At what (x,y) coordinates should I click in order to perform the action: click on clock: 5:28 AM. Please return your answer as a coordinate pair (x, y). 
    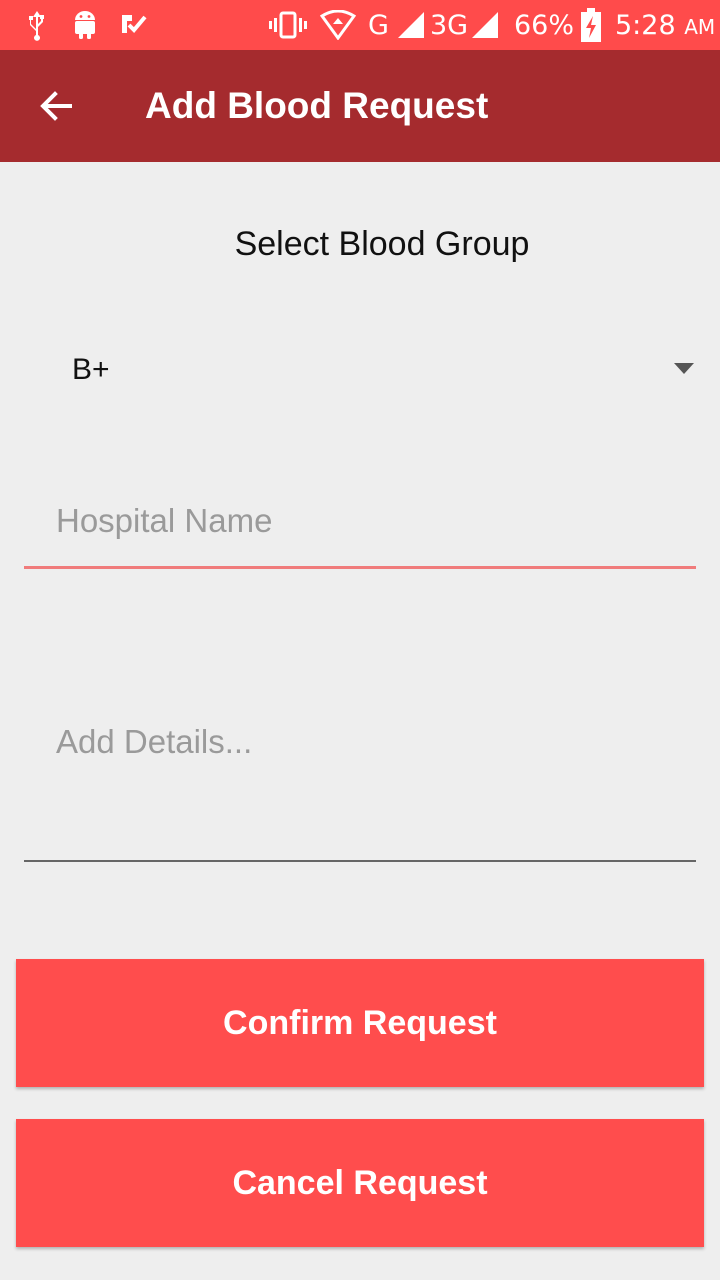
    Looking at the image, I should click on (665, 25).